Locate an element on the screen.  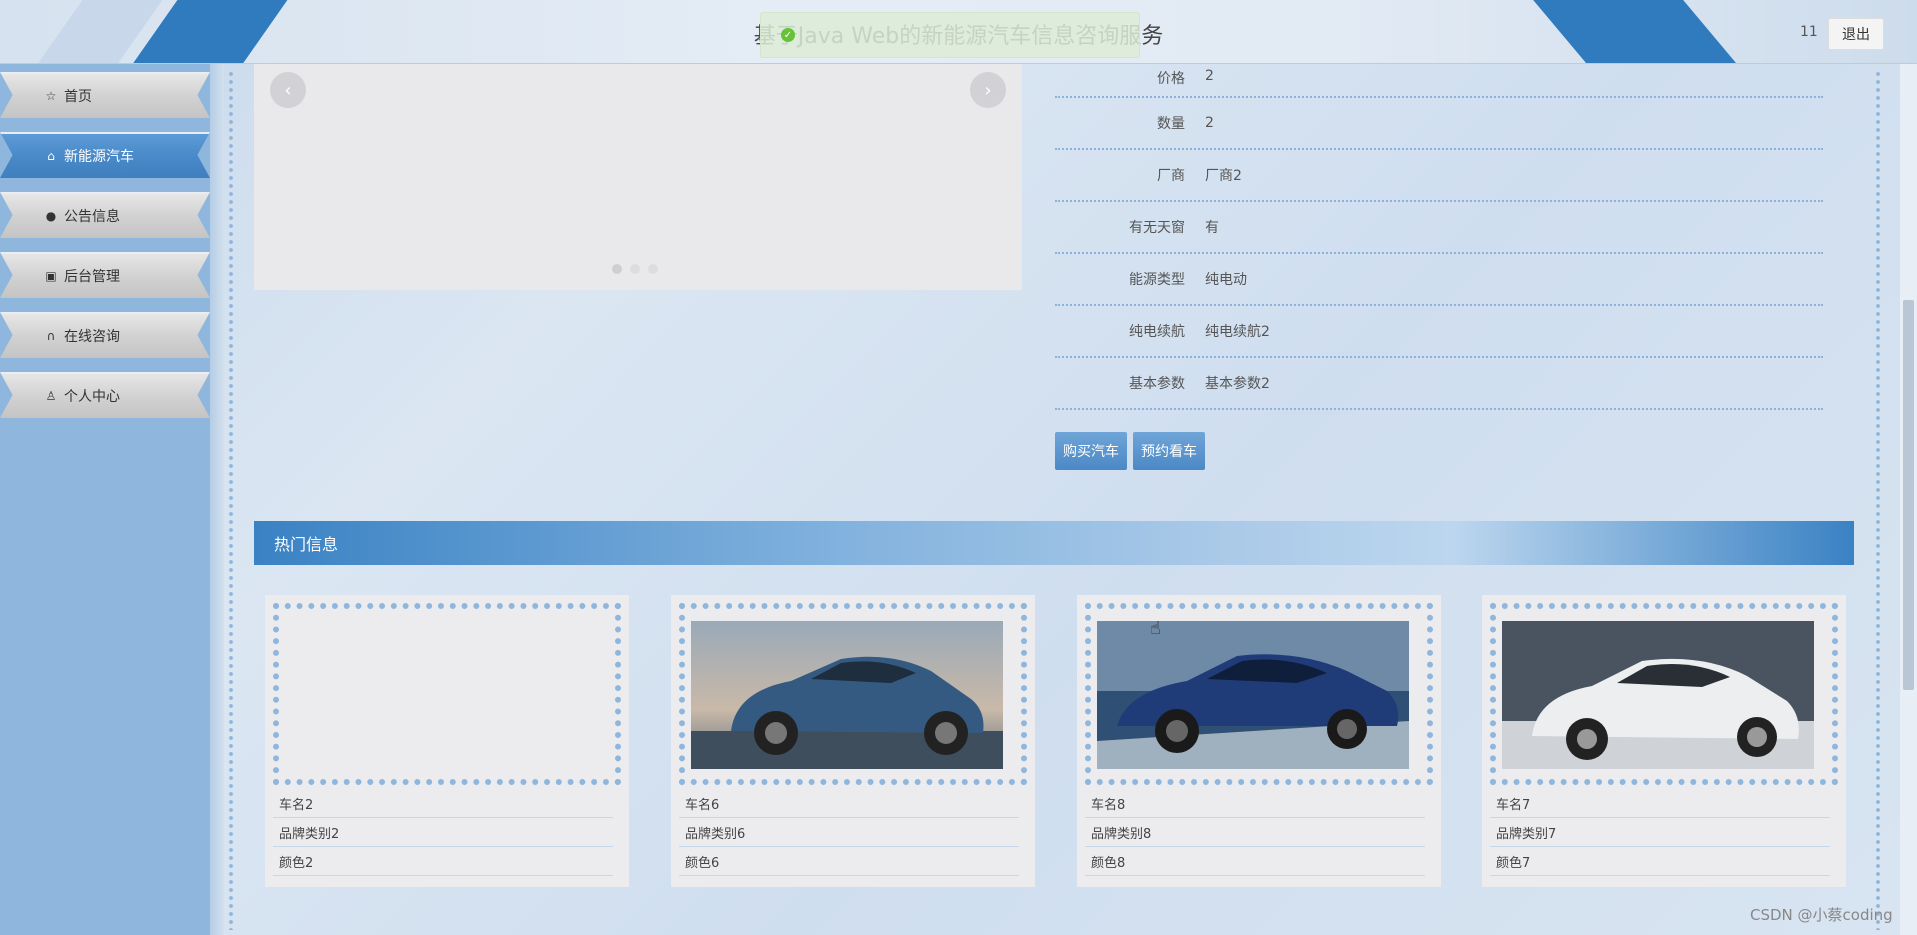
car-name: 车名8 is located at coordinates (1255, 803).